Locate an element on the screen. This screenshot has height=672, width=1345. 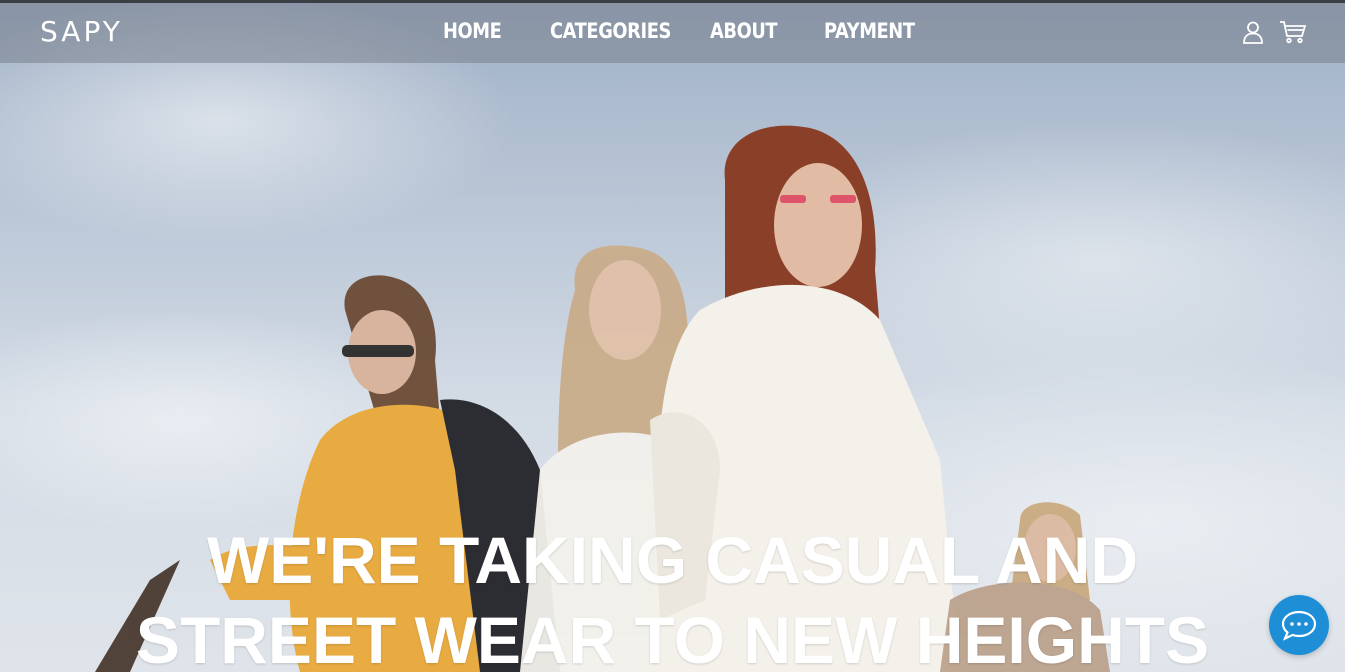
cart-icon is located at coordinates (1293, 32).